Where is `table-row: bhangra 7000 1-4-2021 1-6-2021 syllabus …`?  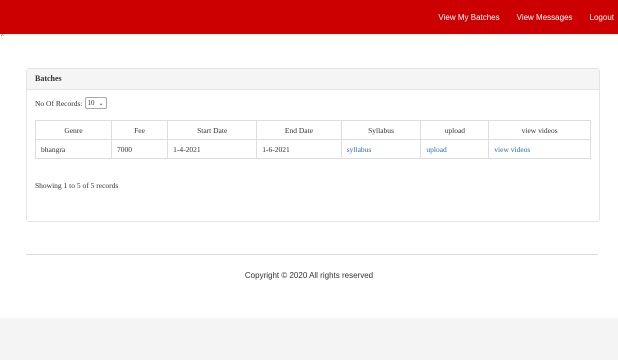 table-row: bhangra 7000 1-4-2021 1-6-2021 syllabus … is located at coordinates (313, 149).